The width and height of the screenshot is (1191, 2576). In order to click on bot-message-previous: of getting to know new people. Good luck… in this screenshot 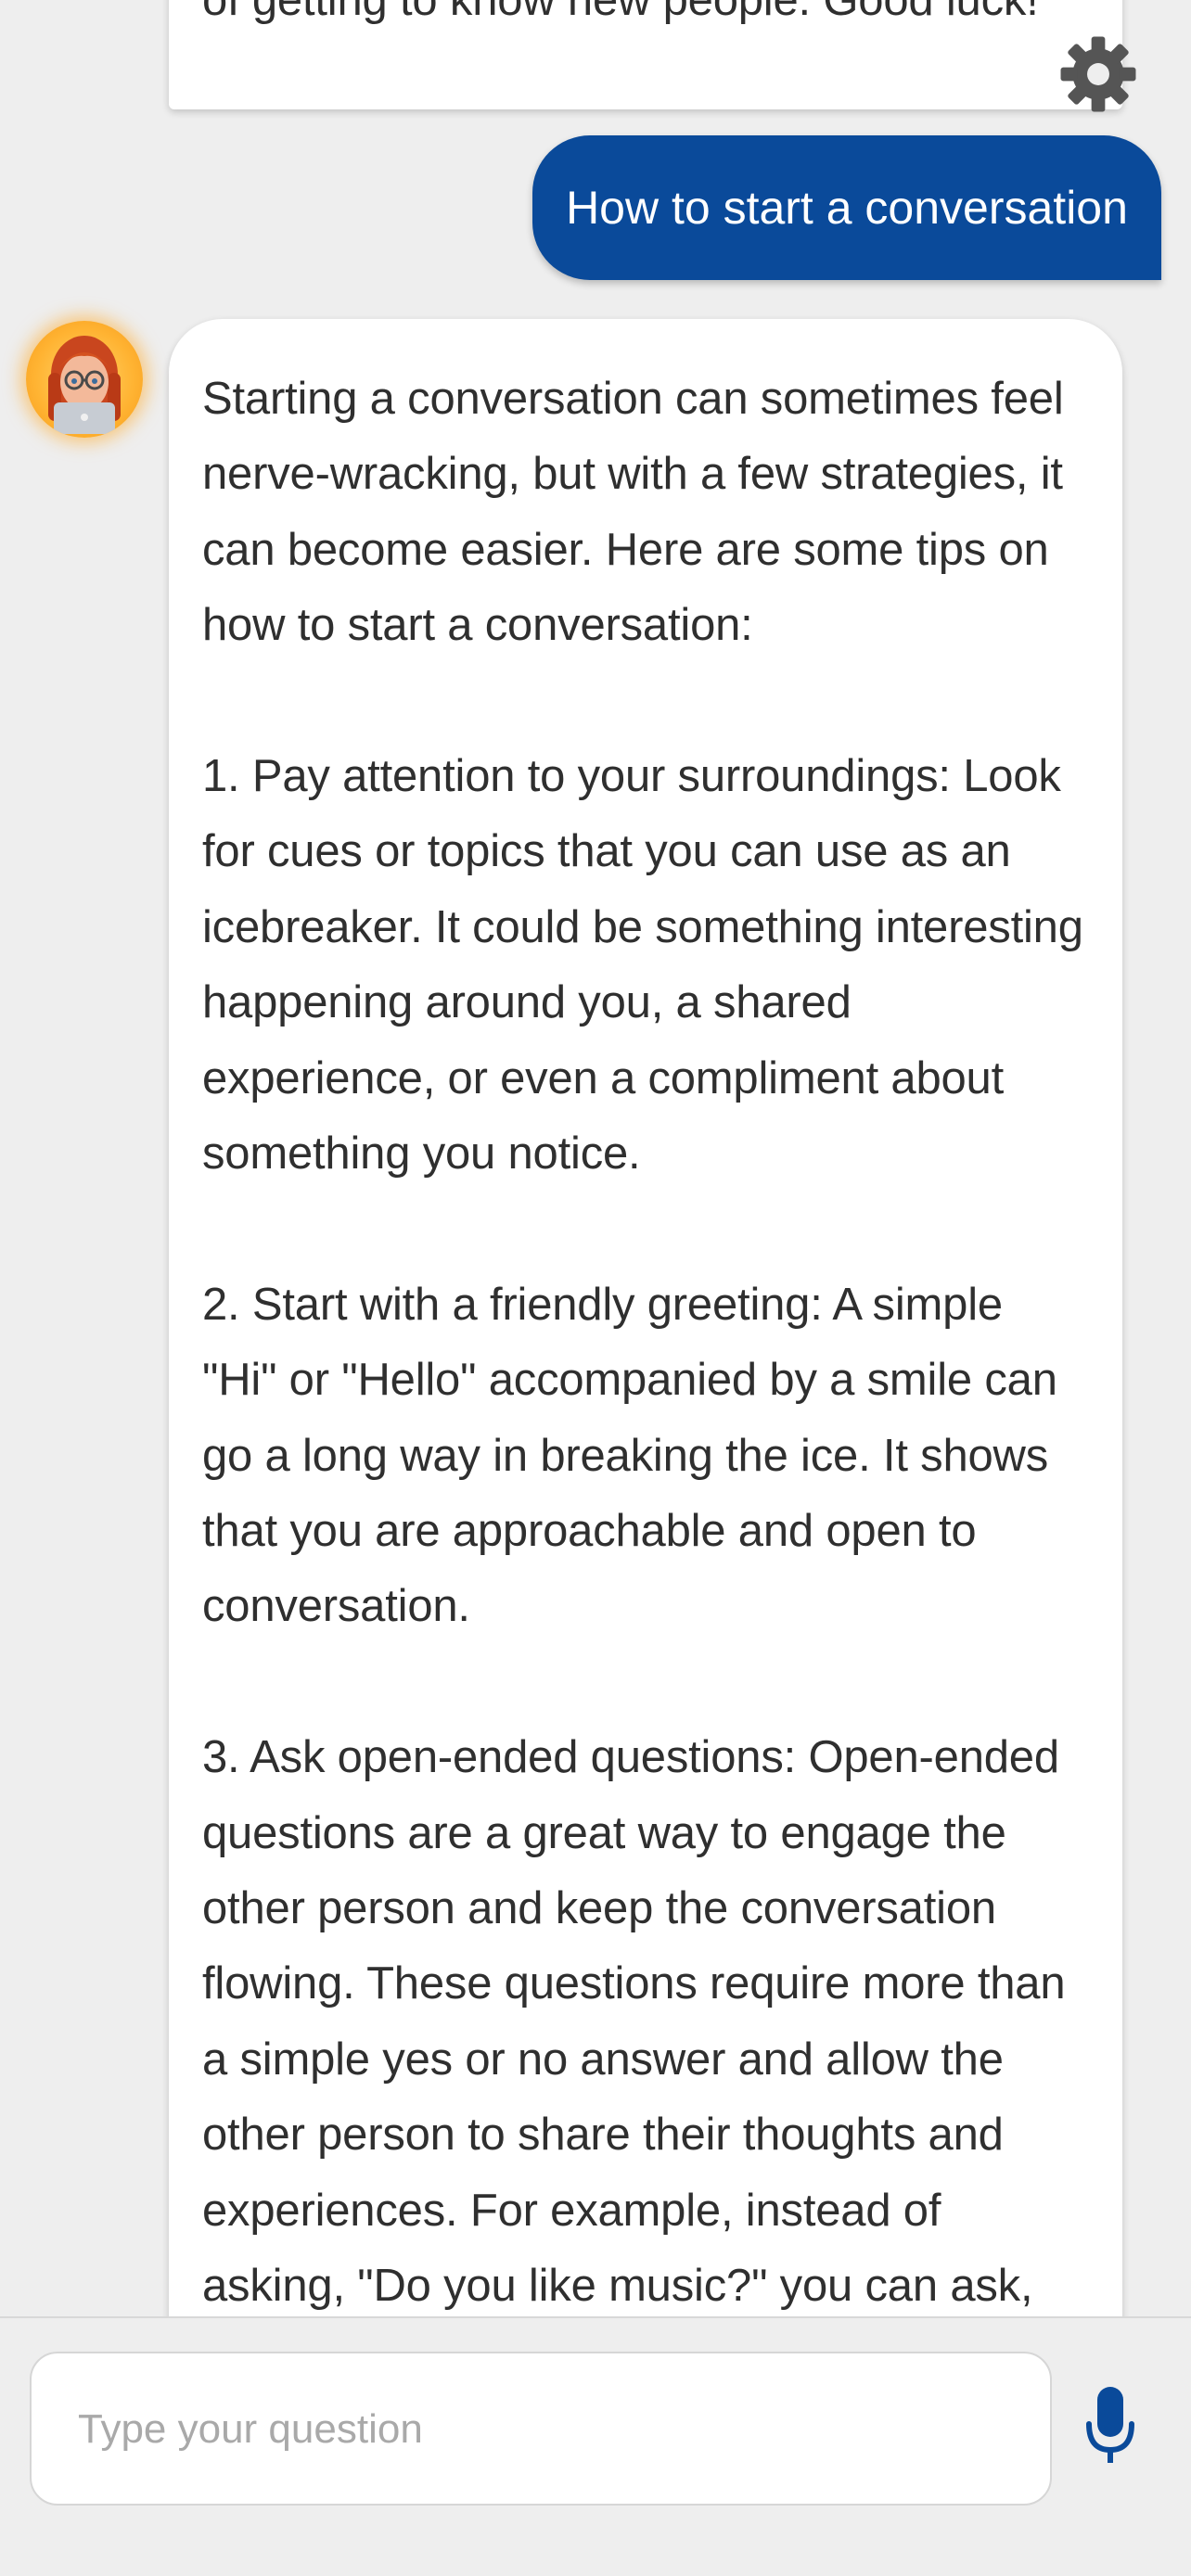, I will do `click(645, 55)`.